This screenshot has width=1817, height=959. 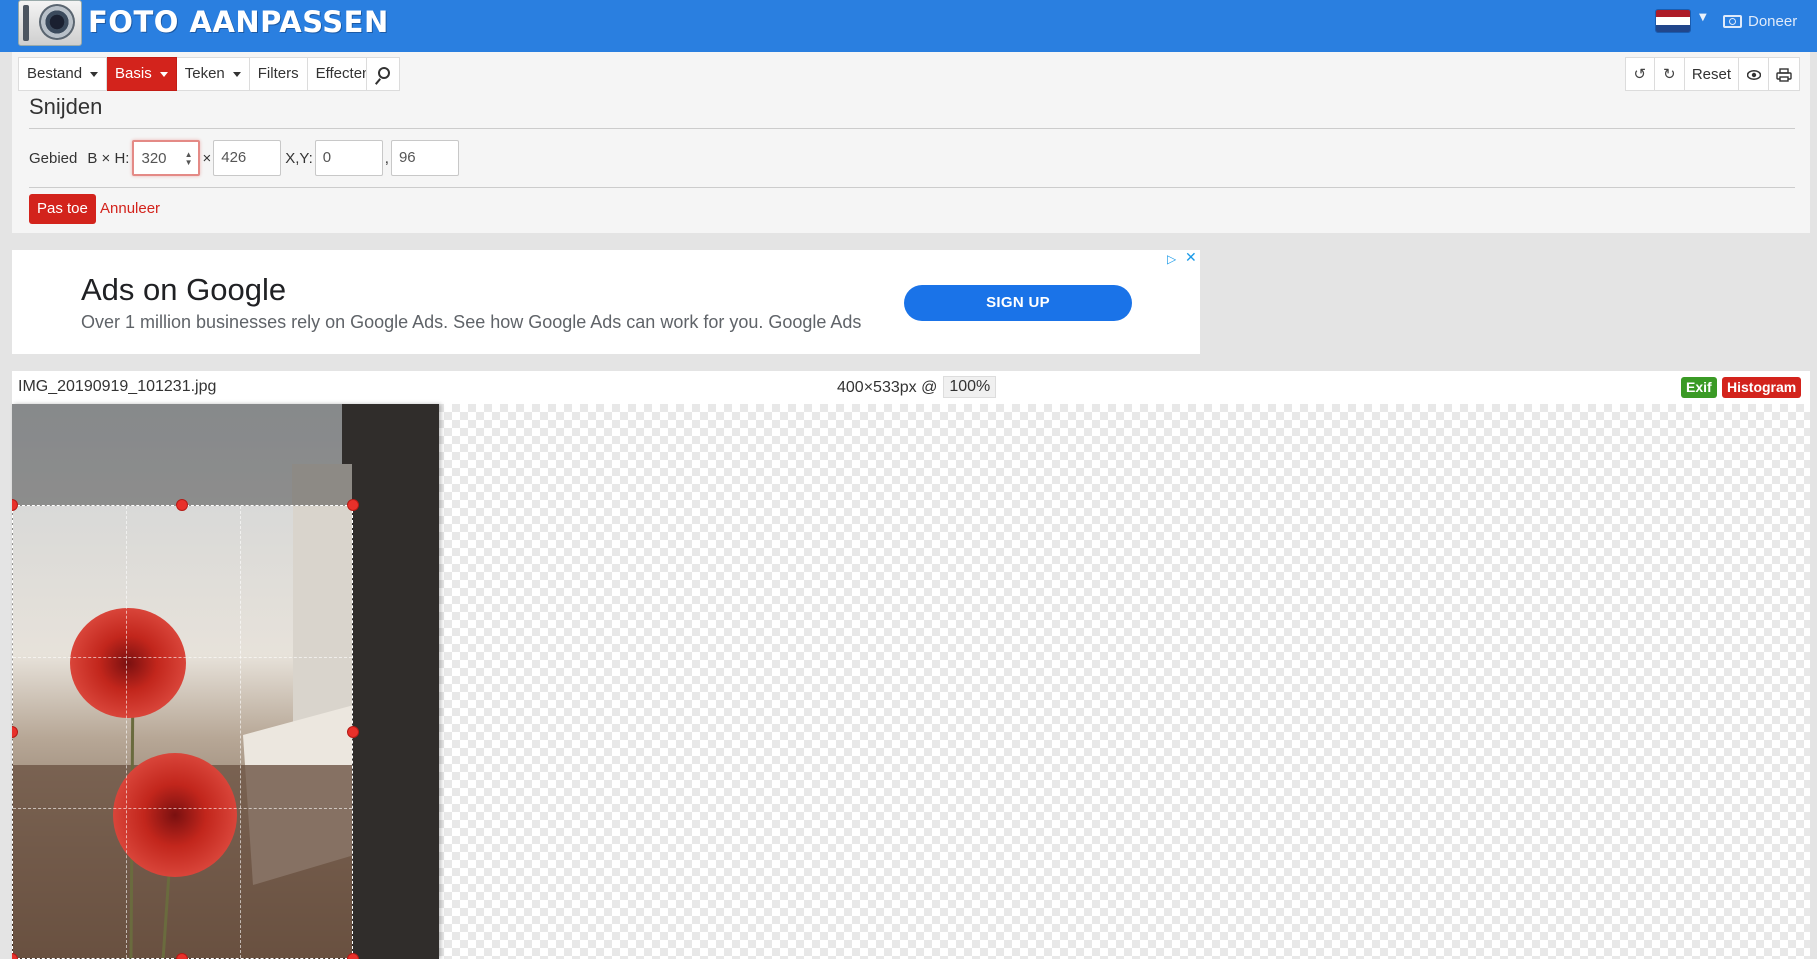 What do you see at coordinates (970, 387) in the screenshot?
I see `zoom-level: 100%` at bounding box center [970, 387].